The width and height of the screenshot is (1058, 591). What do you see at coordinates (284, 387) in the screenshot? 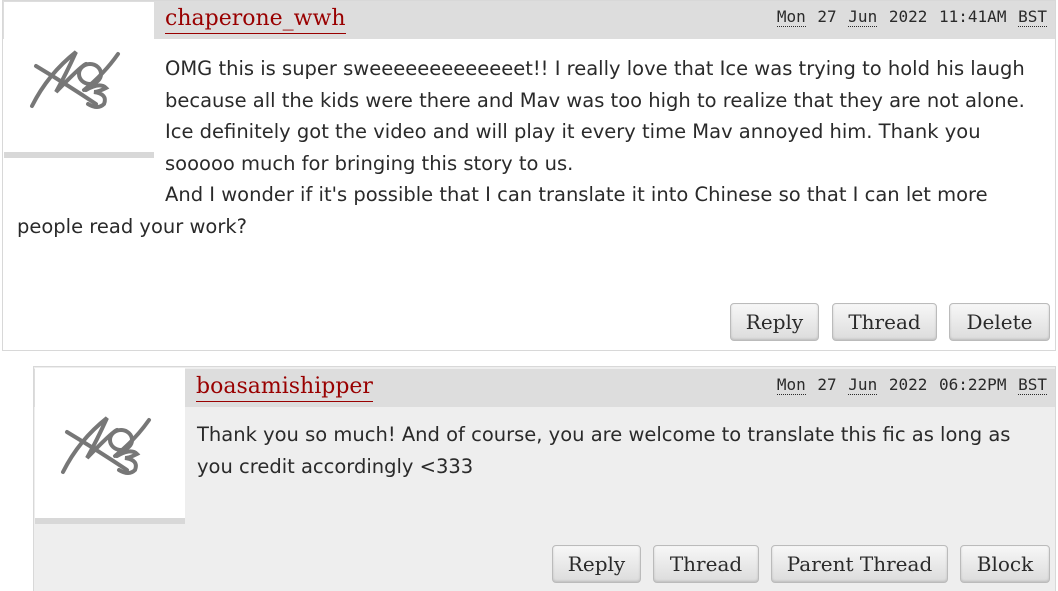
I see `username-link: boasamishipper` at bounding box center [284, 387].